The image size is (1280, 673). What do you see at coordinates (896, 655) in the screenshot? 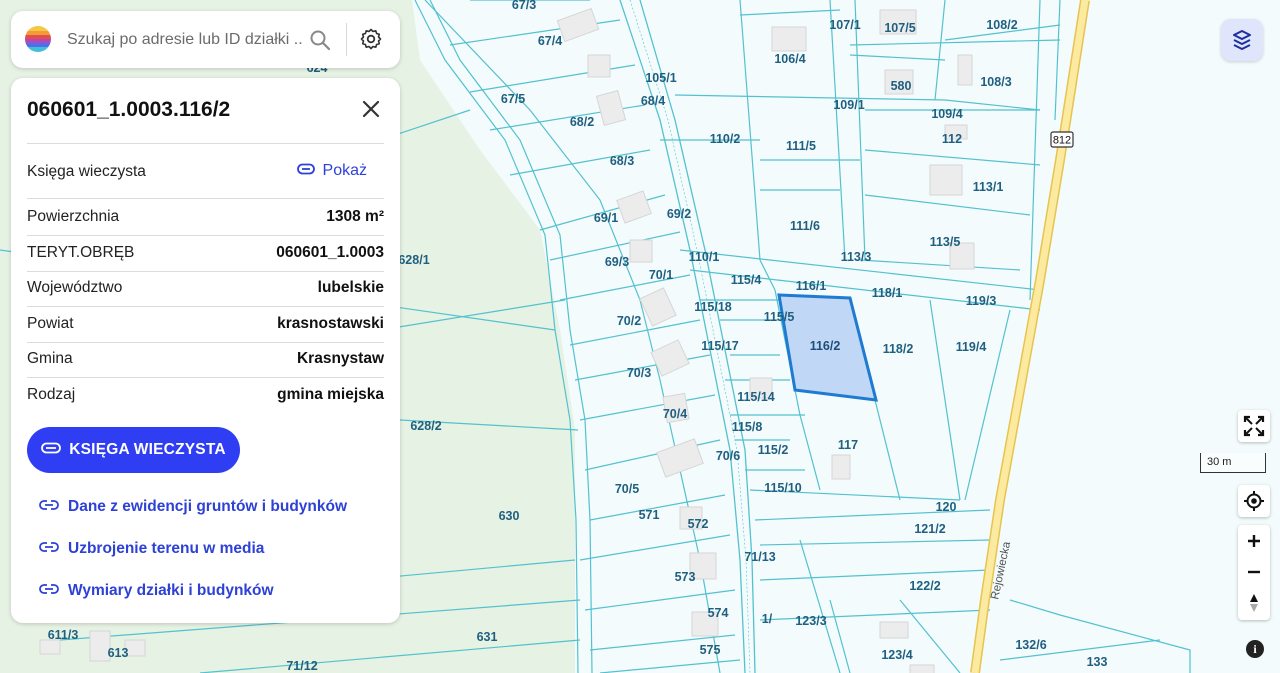
I see `parcel-label: 123/4` at bounding box center [896, 655].